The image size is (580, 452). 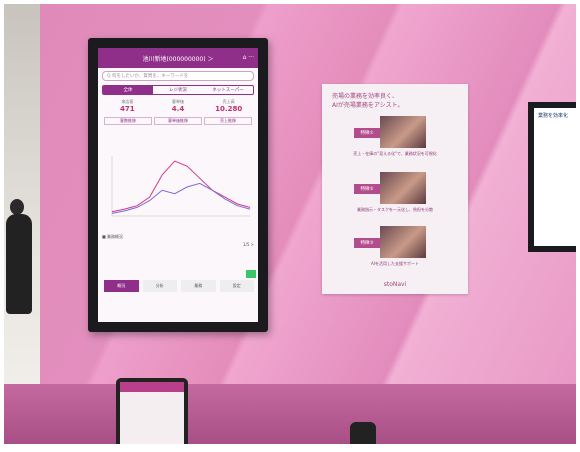 I want to click on tab-net-super: ネットスーパー, so click(x=228, y=90).